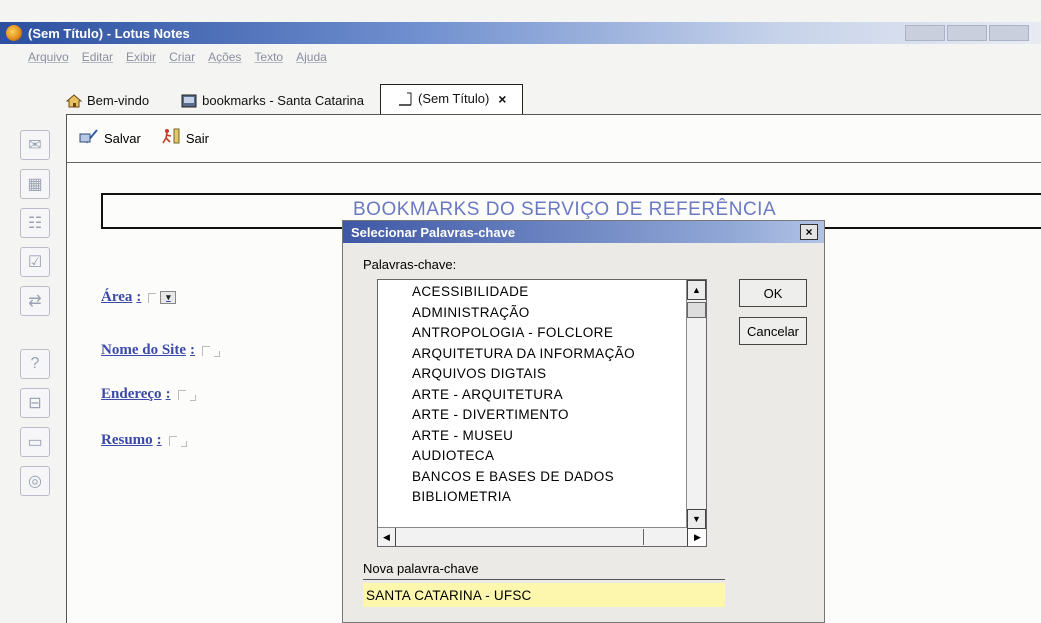 The width and height of the screenshot is (1041, 623). What do you see at coordinates (168, 297) in the screenshot?
I see `area-dropdown-icon: ▾` at bounding box center [168, 297].